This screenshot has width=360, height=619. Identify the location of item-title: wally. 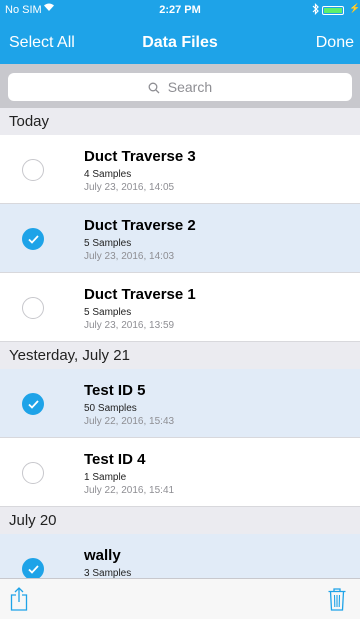
(102, 555).